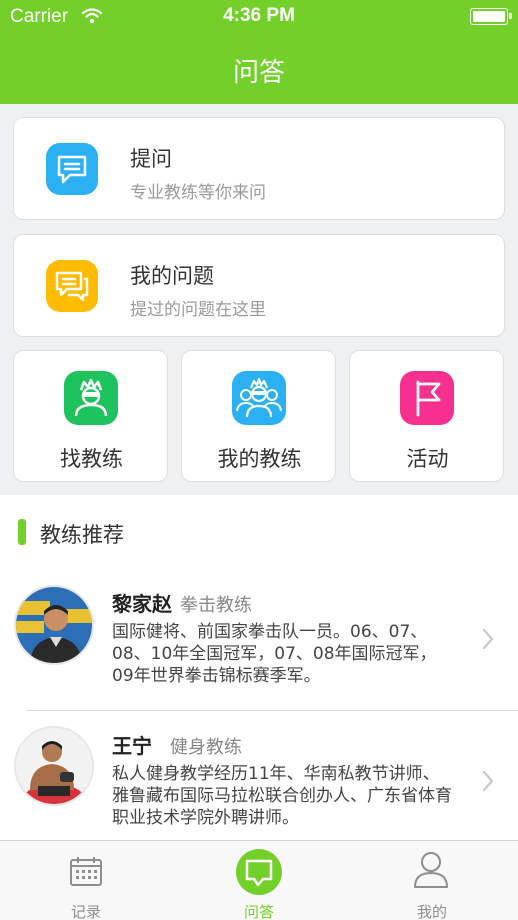 The width and height of the screenshot is (518, 920). Describe the element at coordinates (259, 52) in the screenshot. I see `nav-header: Carrier 4:36 PM 问答` at that location.